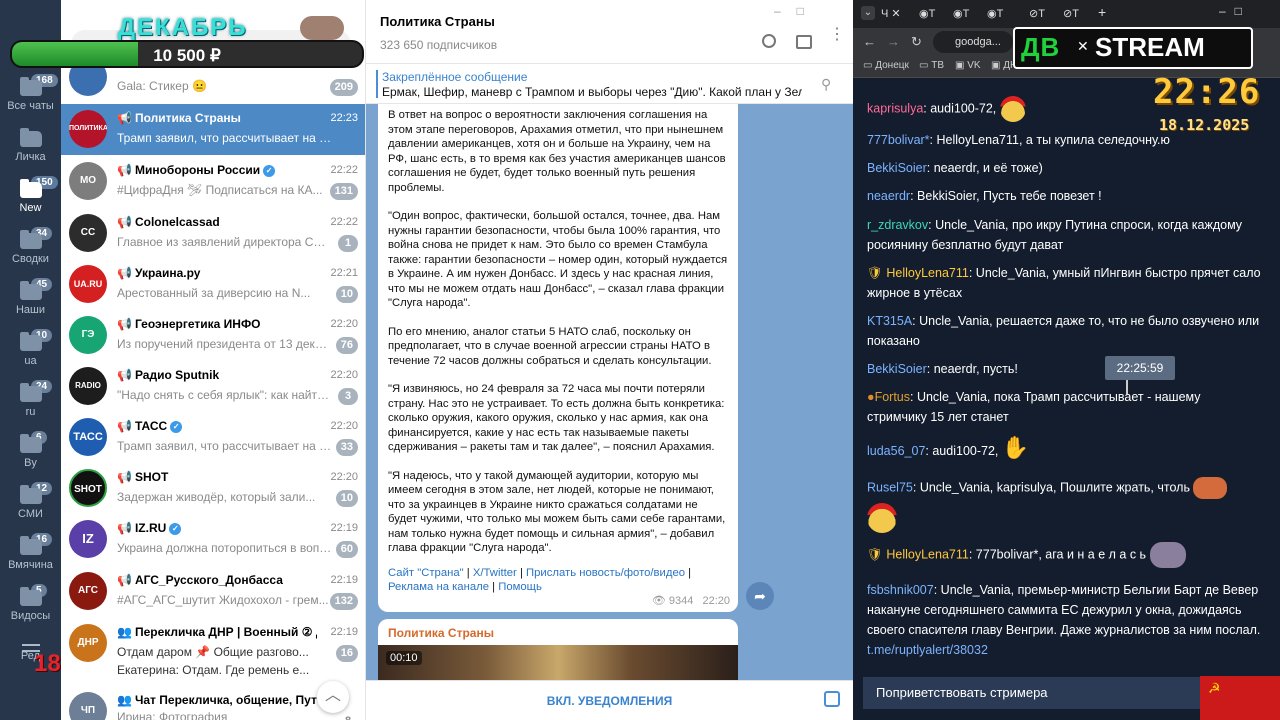  What do you see at coordinates (826, 84) in the screenshot?
I see `pin-icon: ⚲` at bounding box center [826, 84].